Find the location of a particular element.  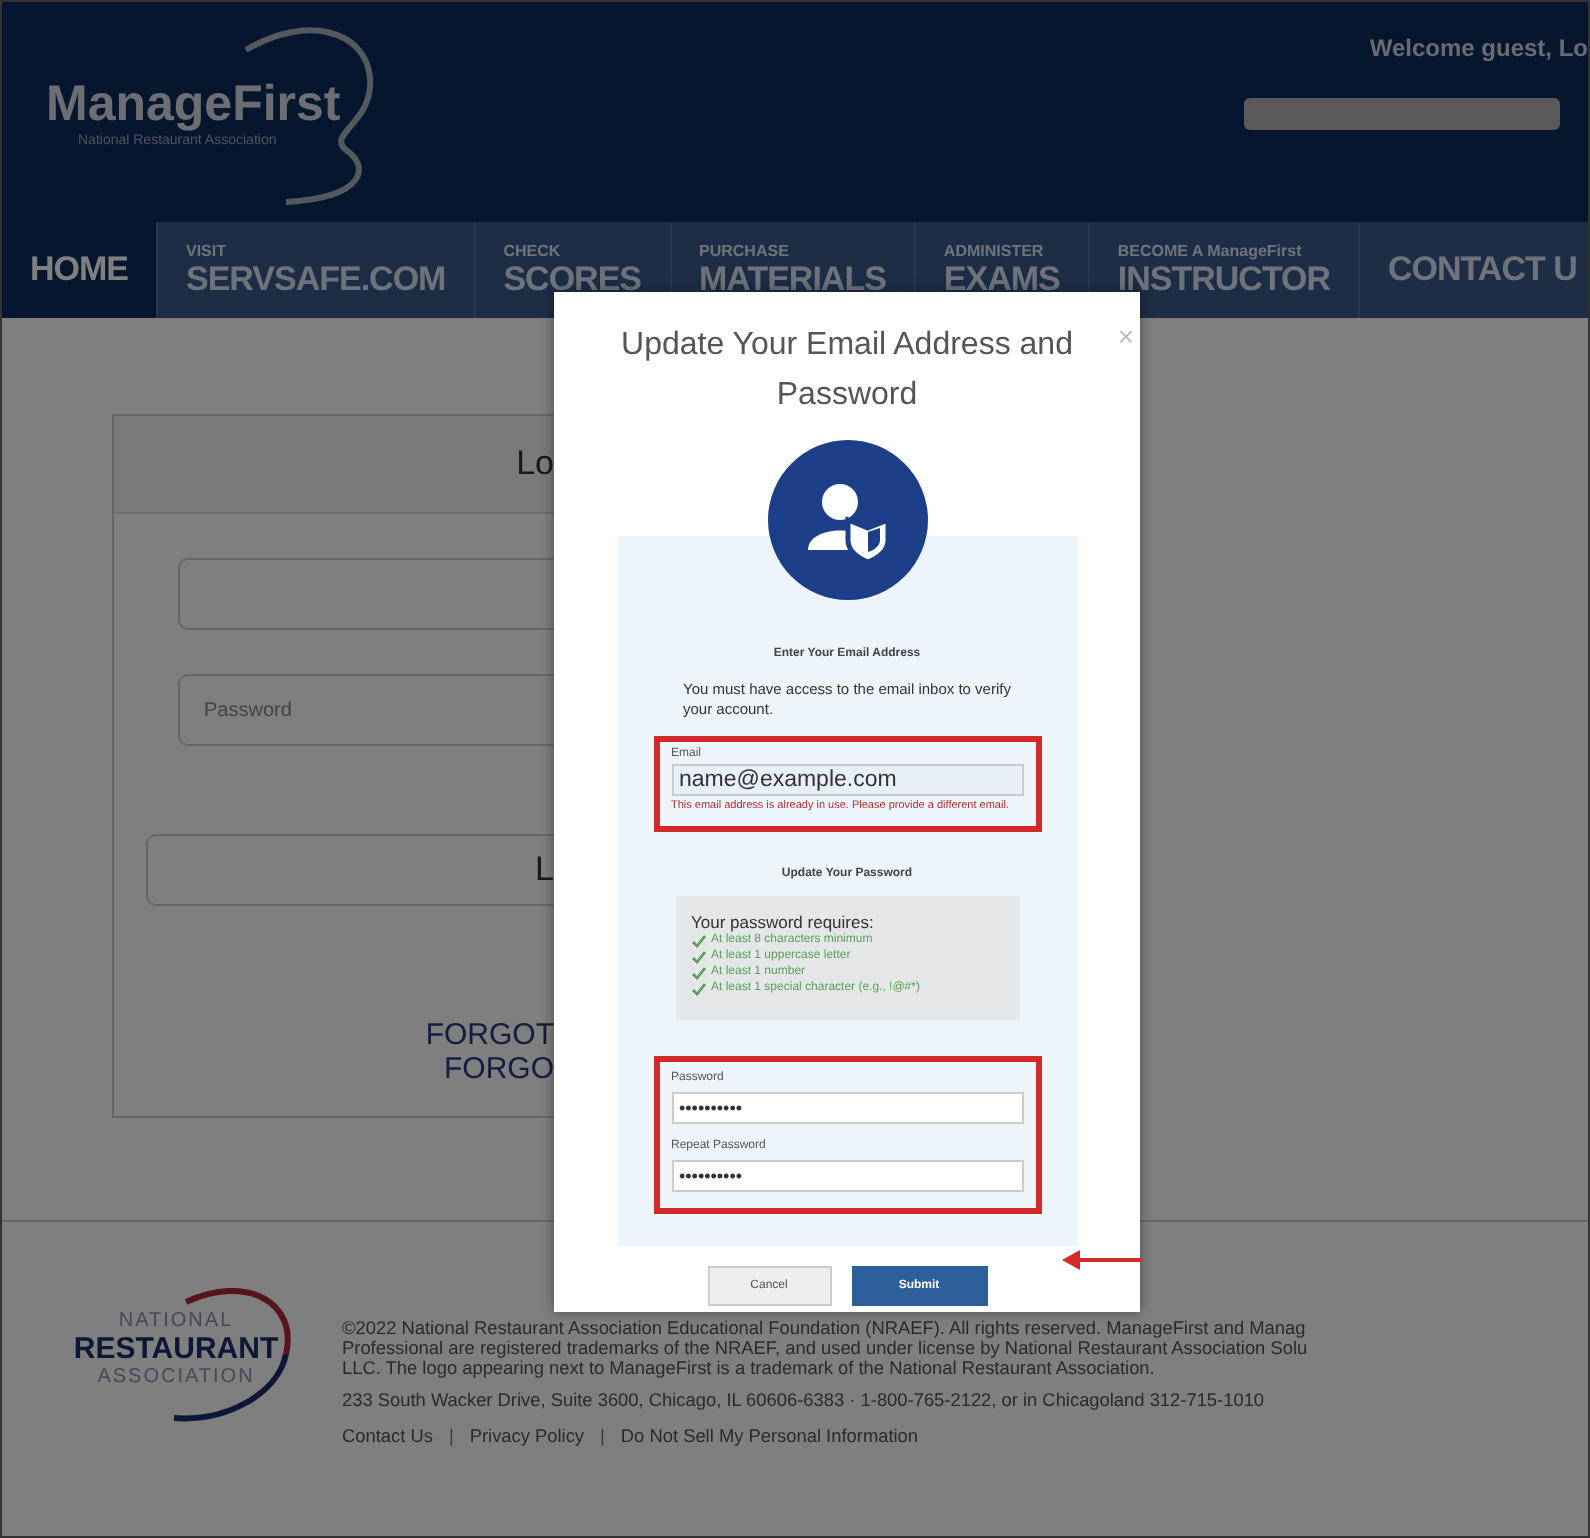

close-button: × is located at coordinates (1125, 336).